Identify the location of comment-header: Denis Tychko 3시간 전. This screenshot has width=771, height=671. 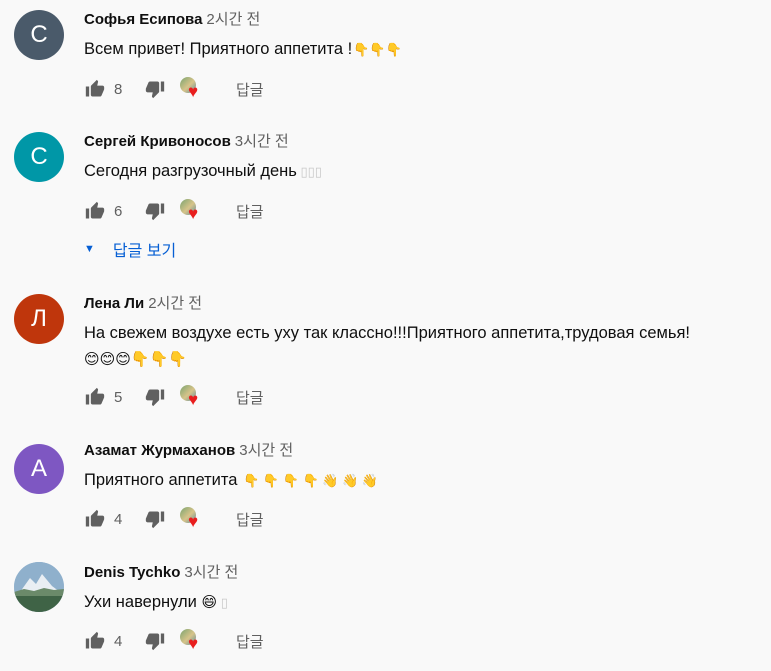
(161, 573).